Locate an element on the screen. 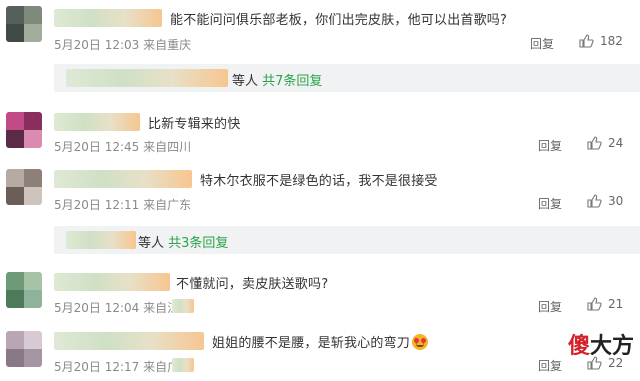 This screenshot has height=381, width=640. like-count: 30 is located at coordinates (616, 201).